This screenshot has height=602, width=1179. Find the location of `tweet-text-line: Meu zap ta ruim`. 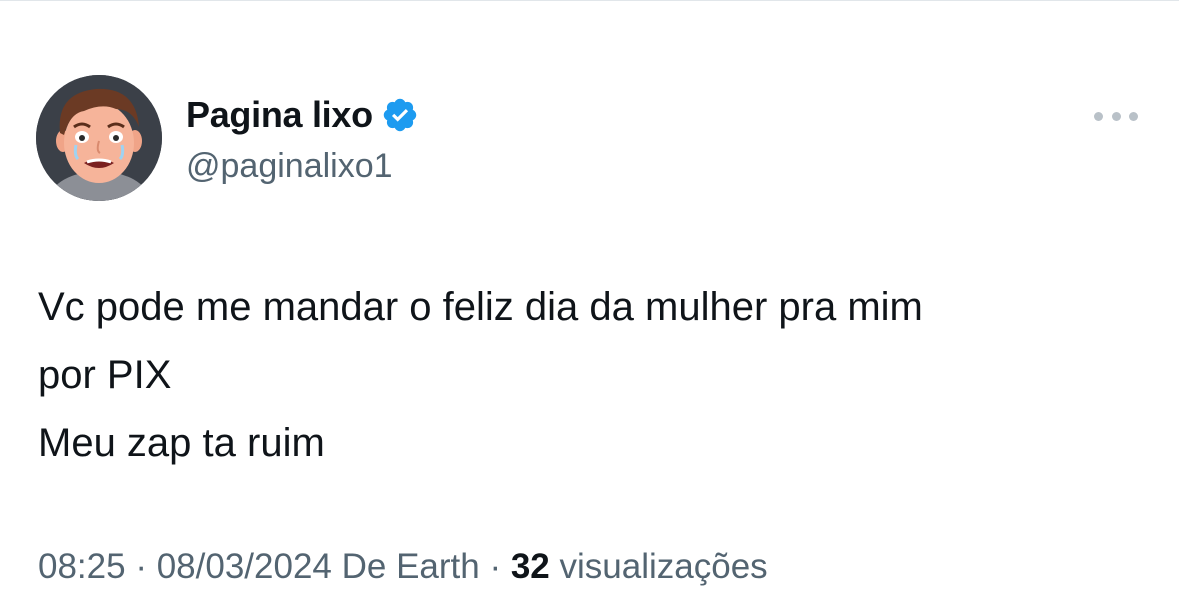

tweet-text-line: Meu zap ta ruim is located at coordinates (181, 443).